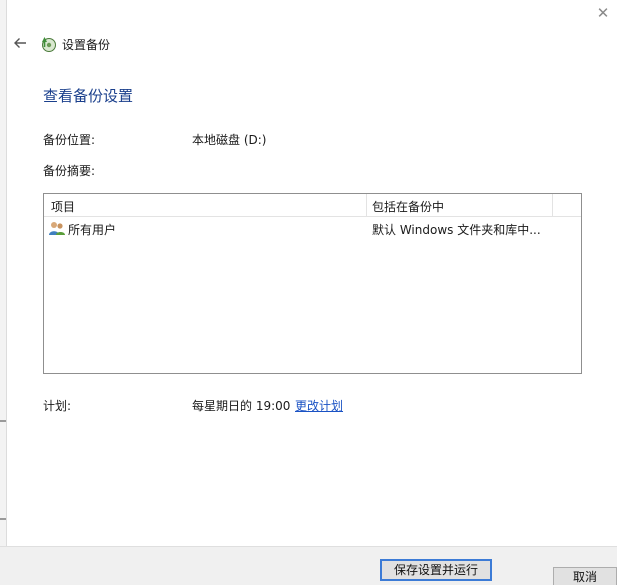 The width and height of the screenshot is (617, 585). I want to click on change-schedule-link: 更改计划, so click(319, 405).